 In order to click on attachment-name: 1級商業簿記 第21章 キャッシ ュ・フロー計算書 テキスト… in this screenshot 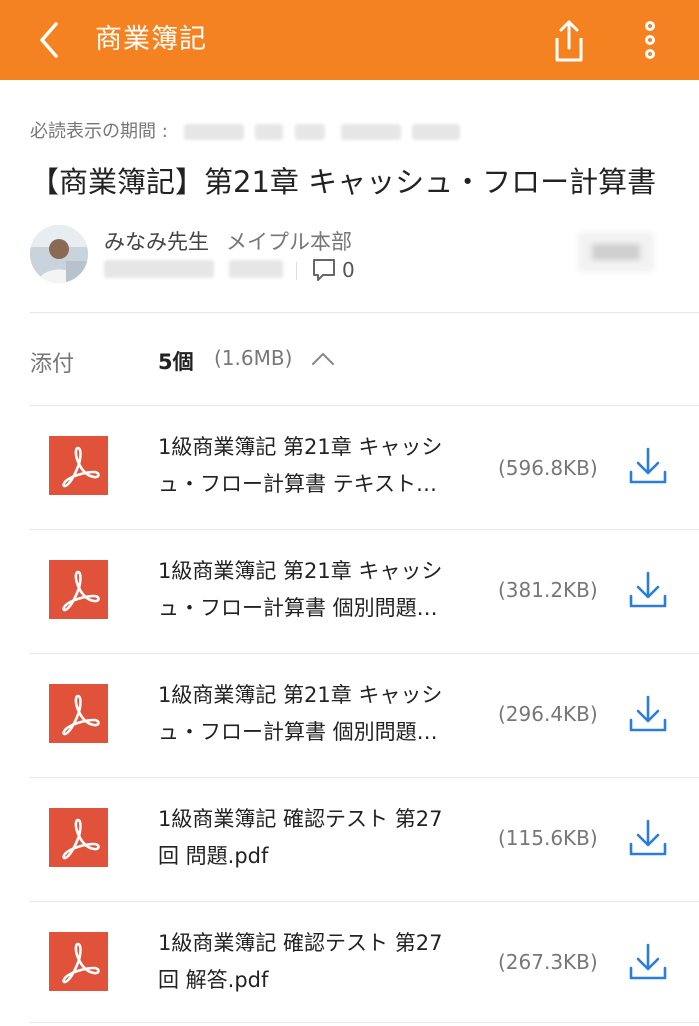, I will do `click(323, 466)`.